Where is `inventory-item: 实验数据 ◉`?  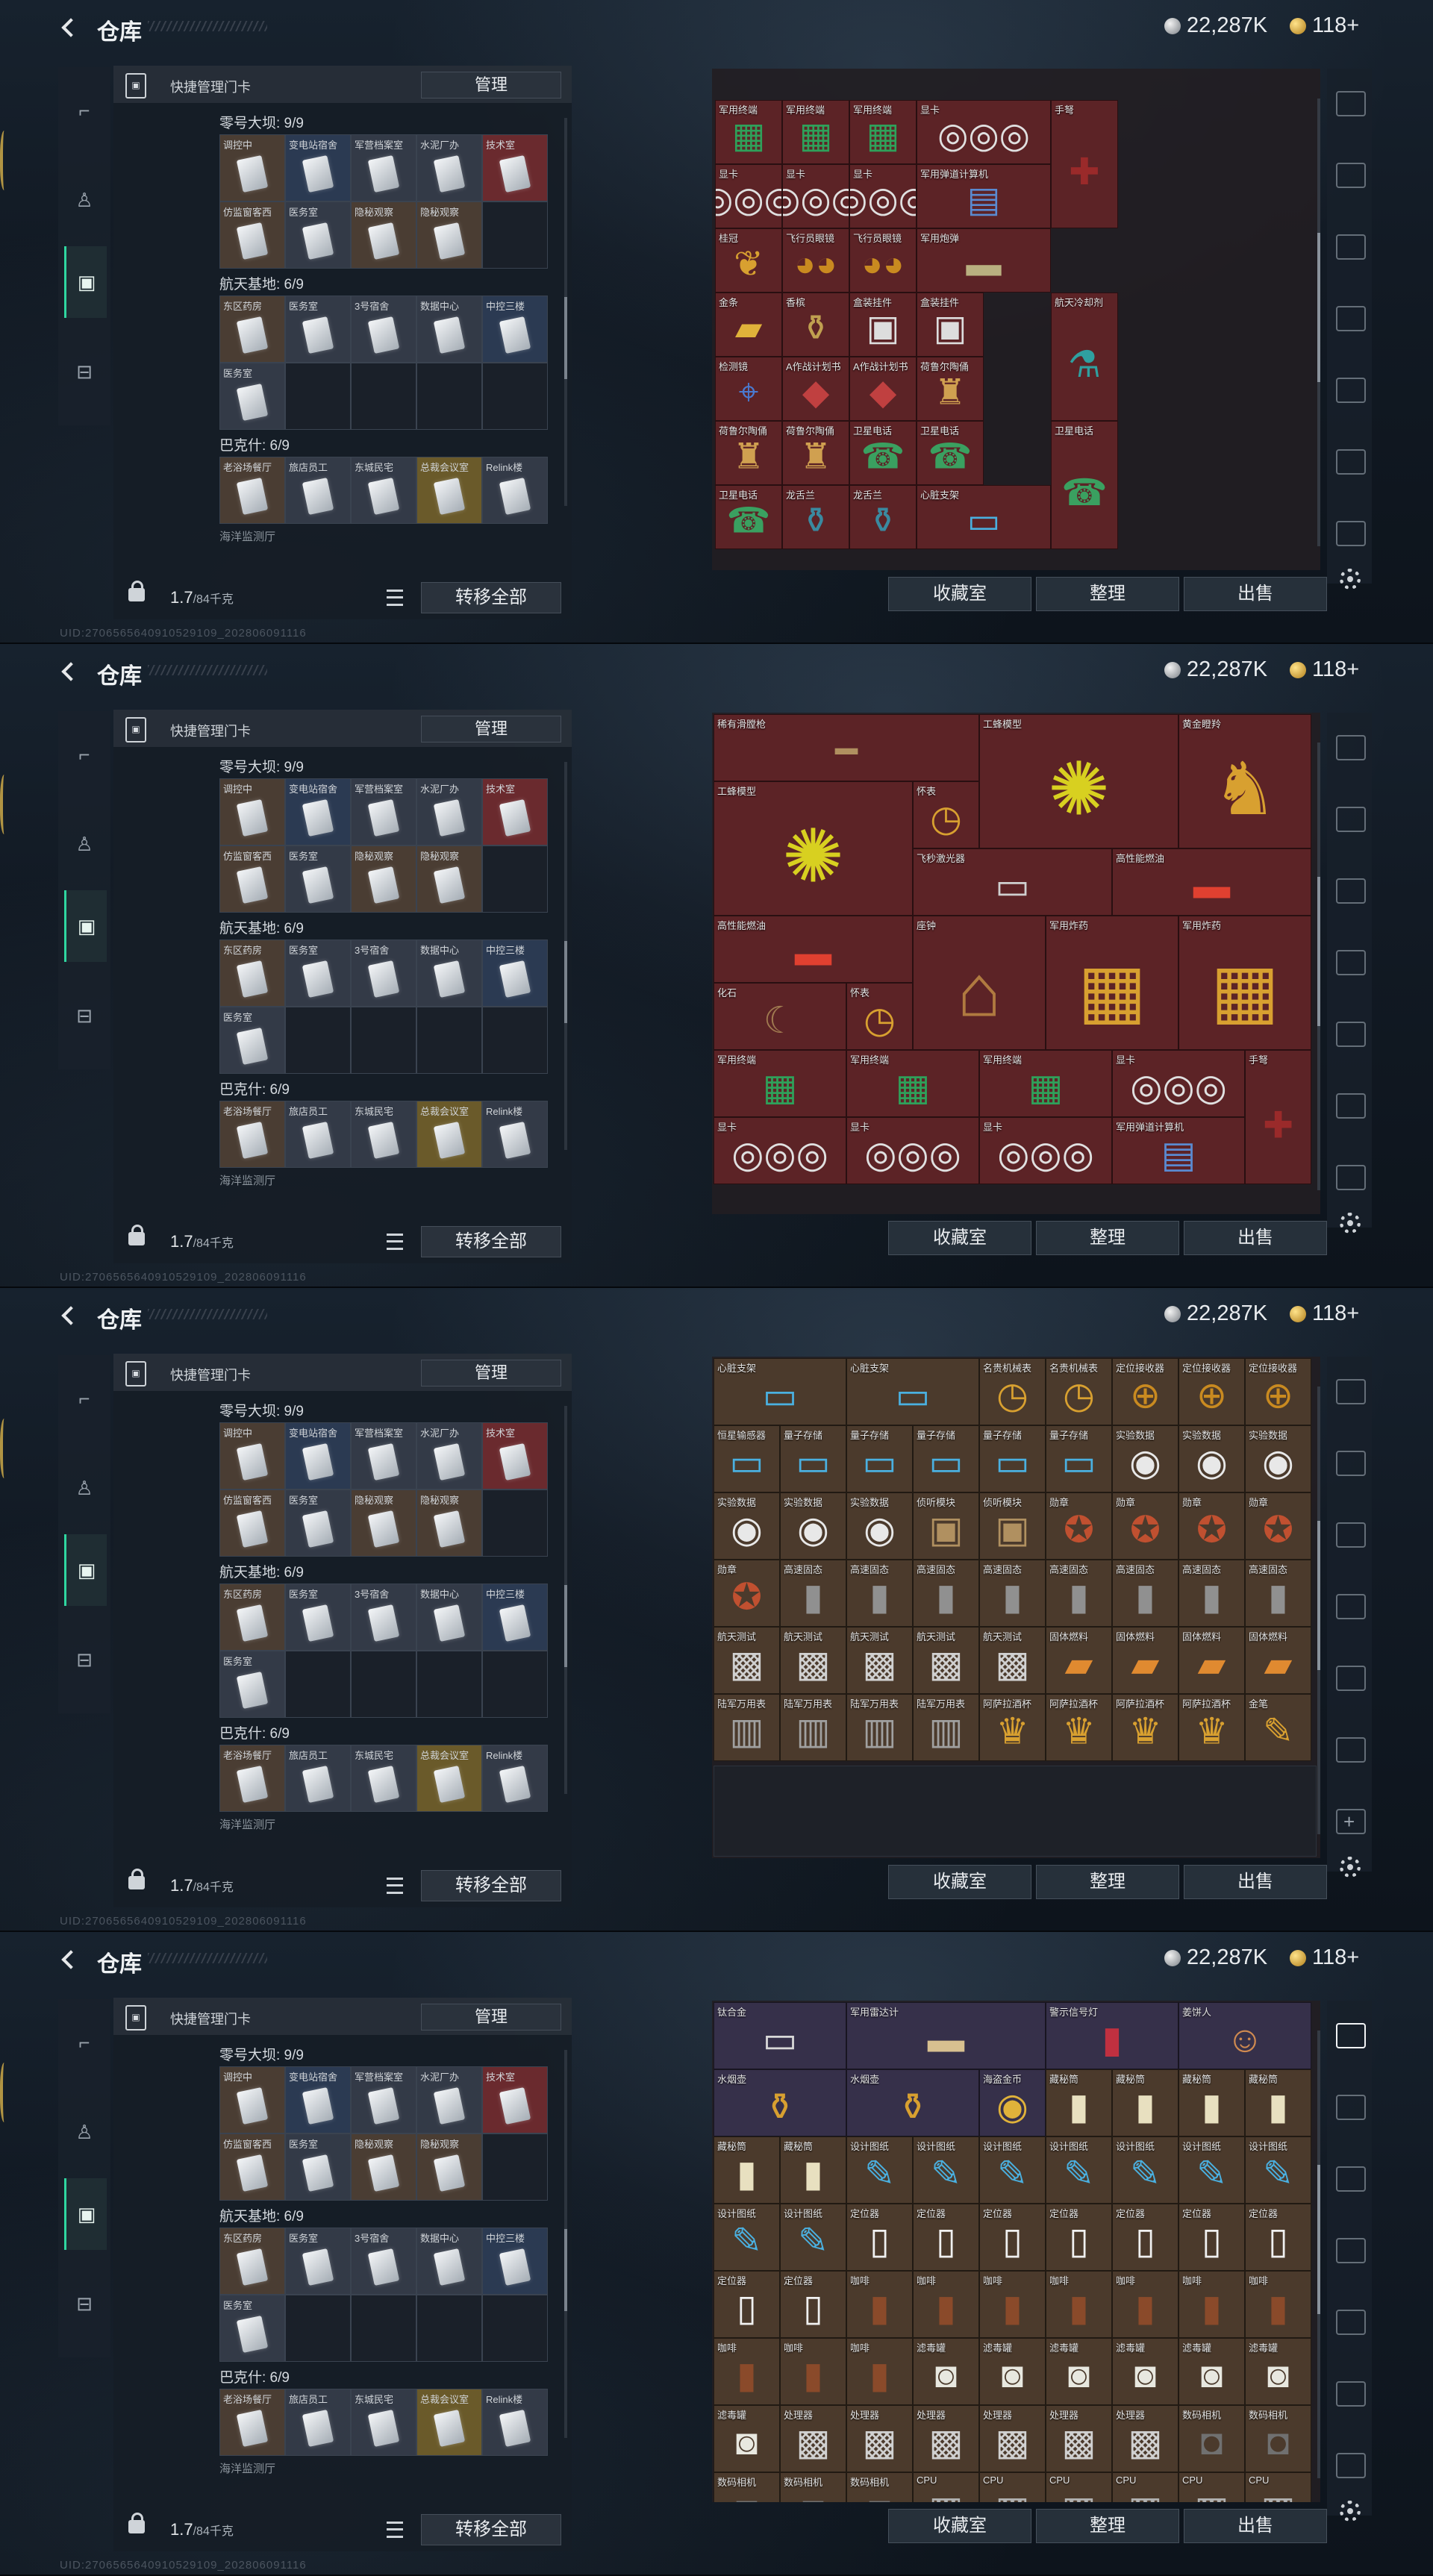 inventory-item: 实验数据 ◉ is located at coordinates (1278, 1458).